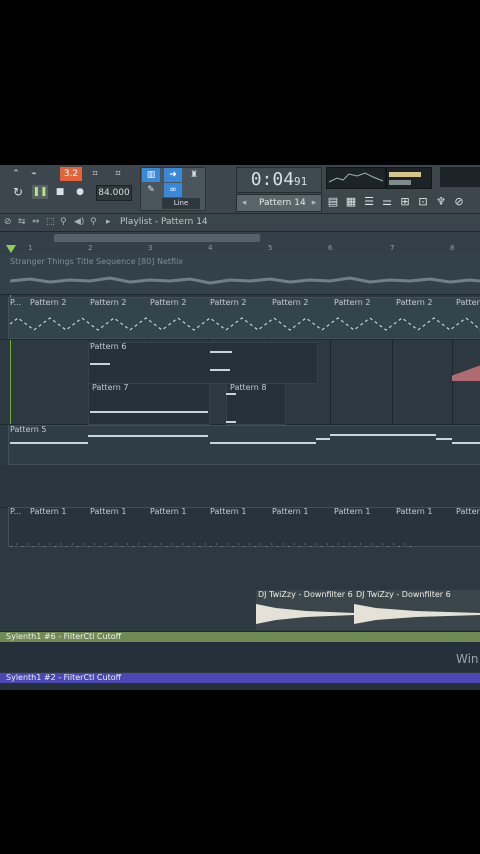  I want to click on bar-number: 3, so click(150, 248).